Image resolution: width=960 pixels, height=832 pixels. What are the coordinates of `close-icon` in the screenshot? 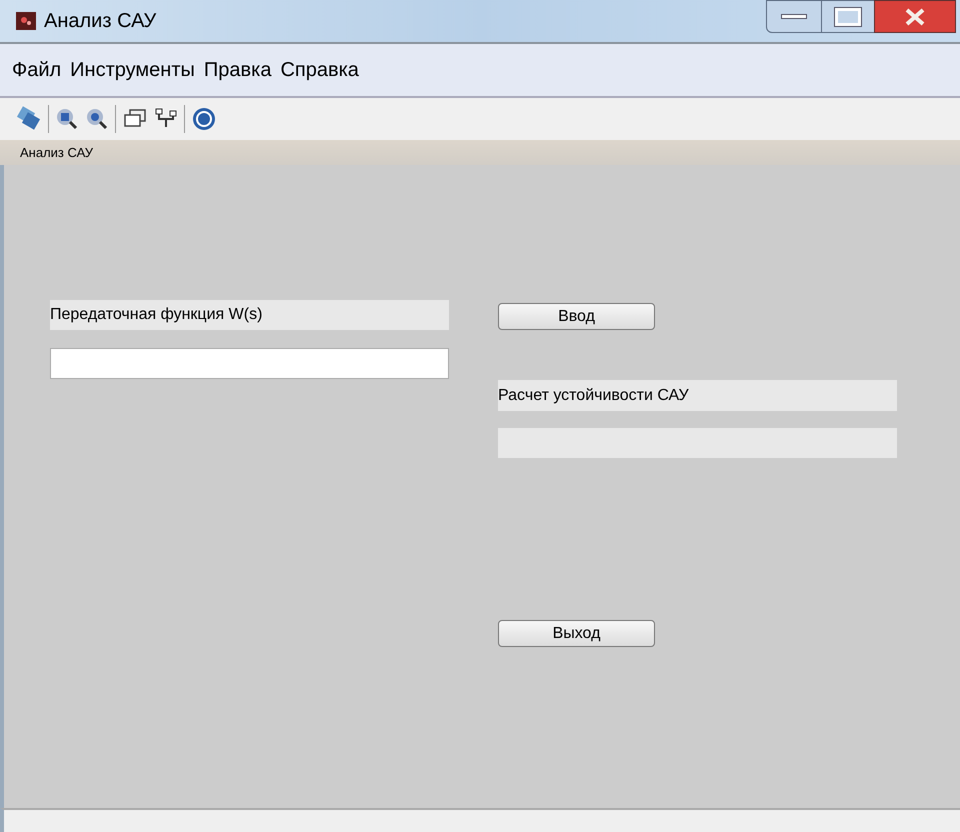 It's located at (915, 17).